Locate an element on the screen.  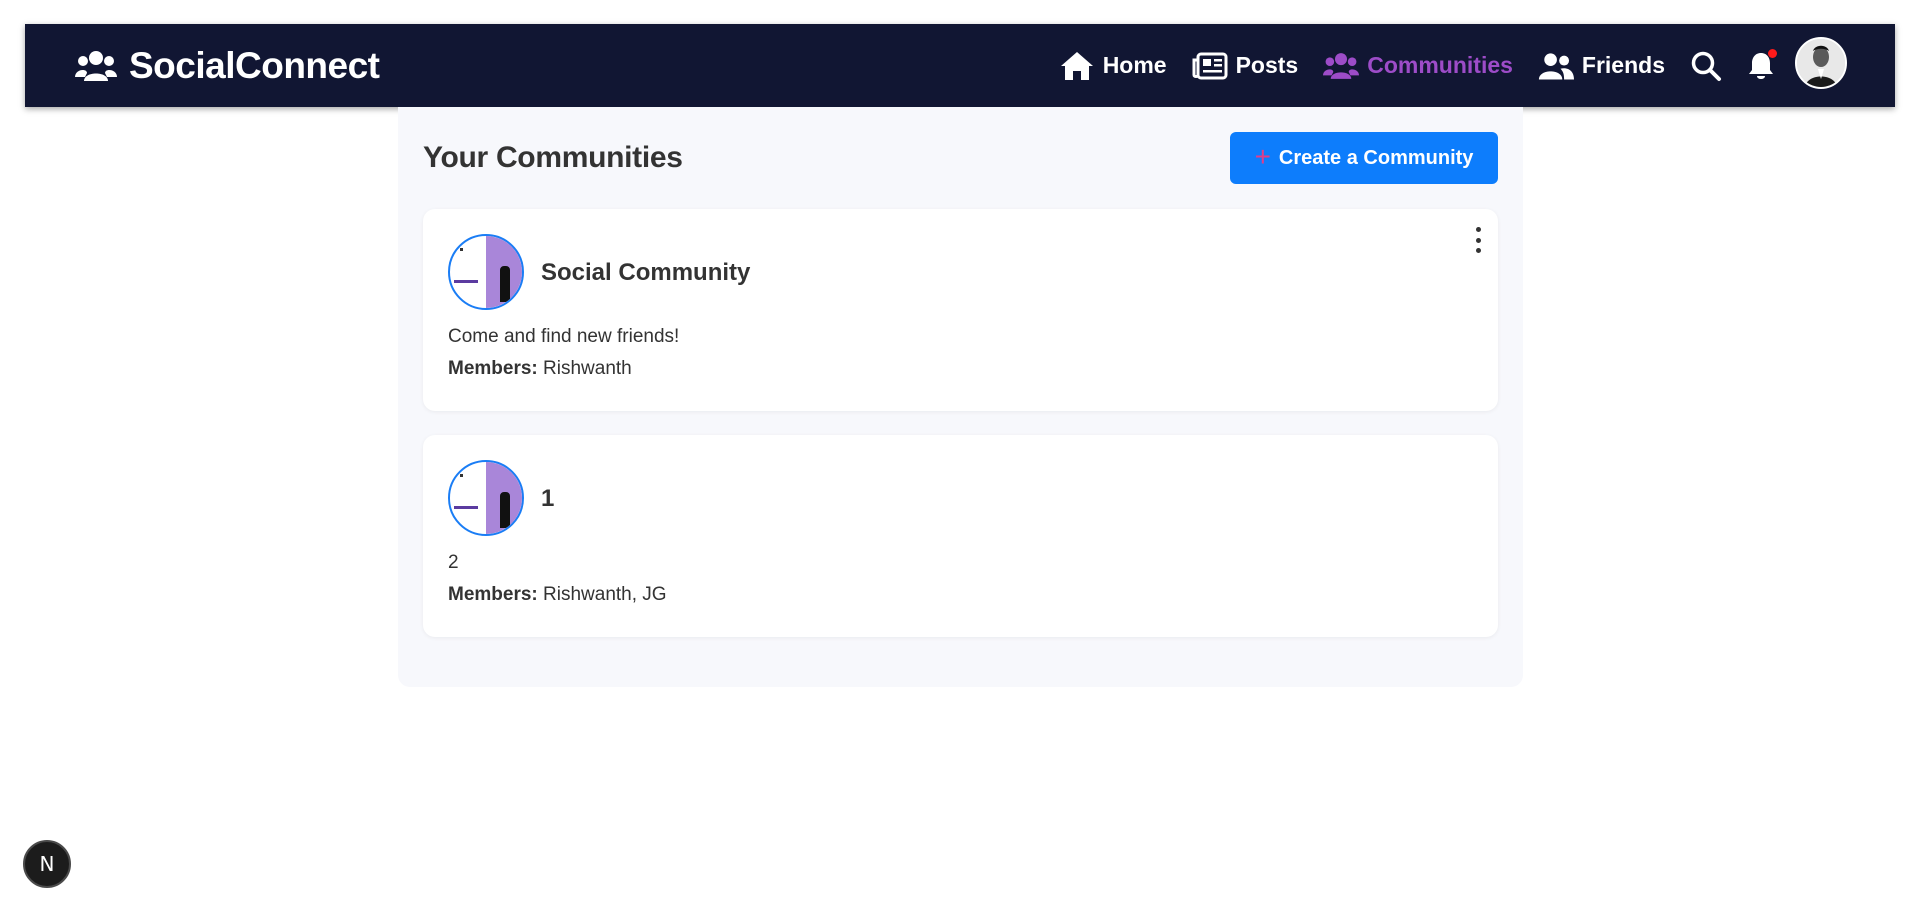
brand-name: SocialConnect is located at coordinates (254, 65).